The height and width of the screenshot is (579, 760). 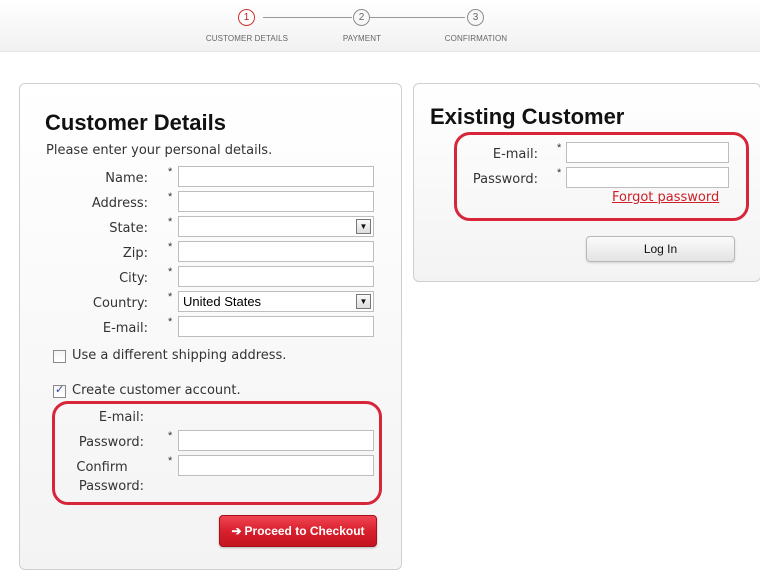 What do you see at coordinates (170, 247) in the screenshot?
I see `zip-required-mark: *` at bounding box center [170, 247].